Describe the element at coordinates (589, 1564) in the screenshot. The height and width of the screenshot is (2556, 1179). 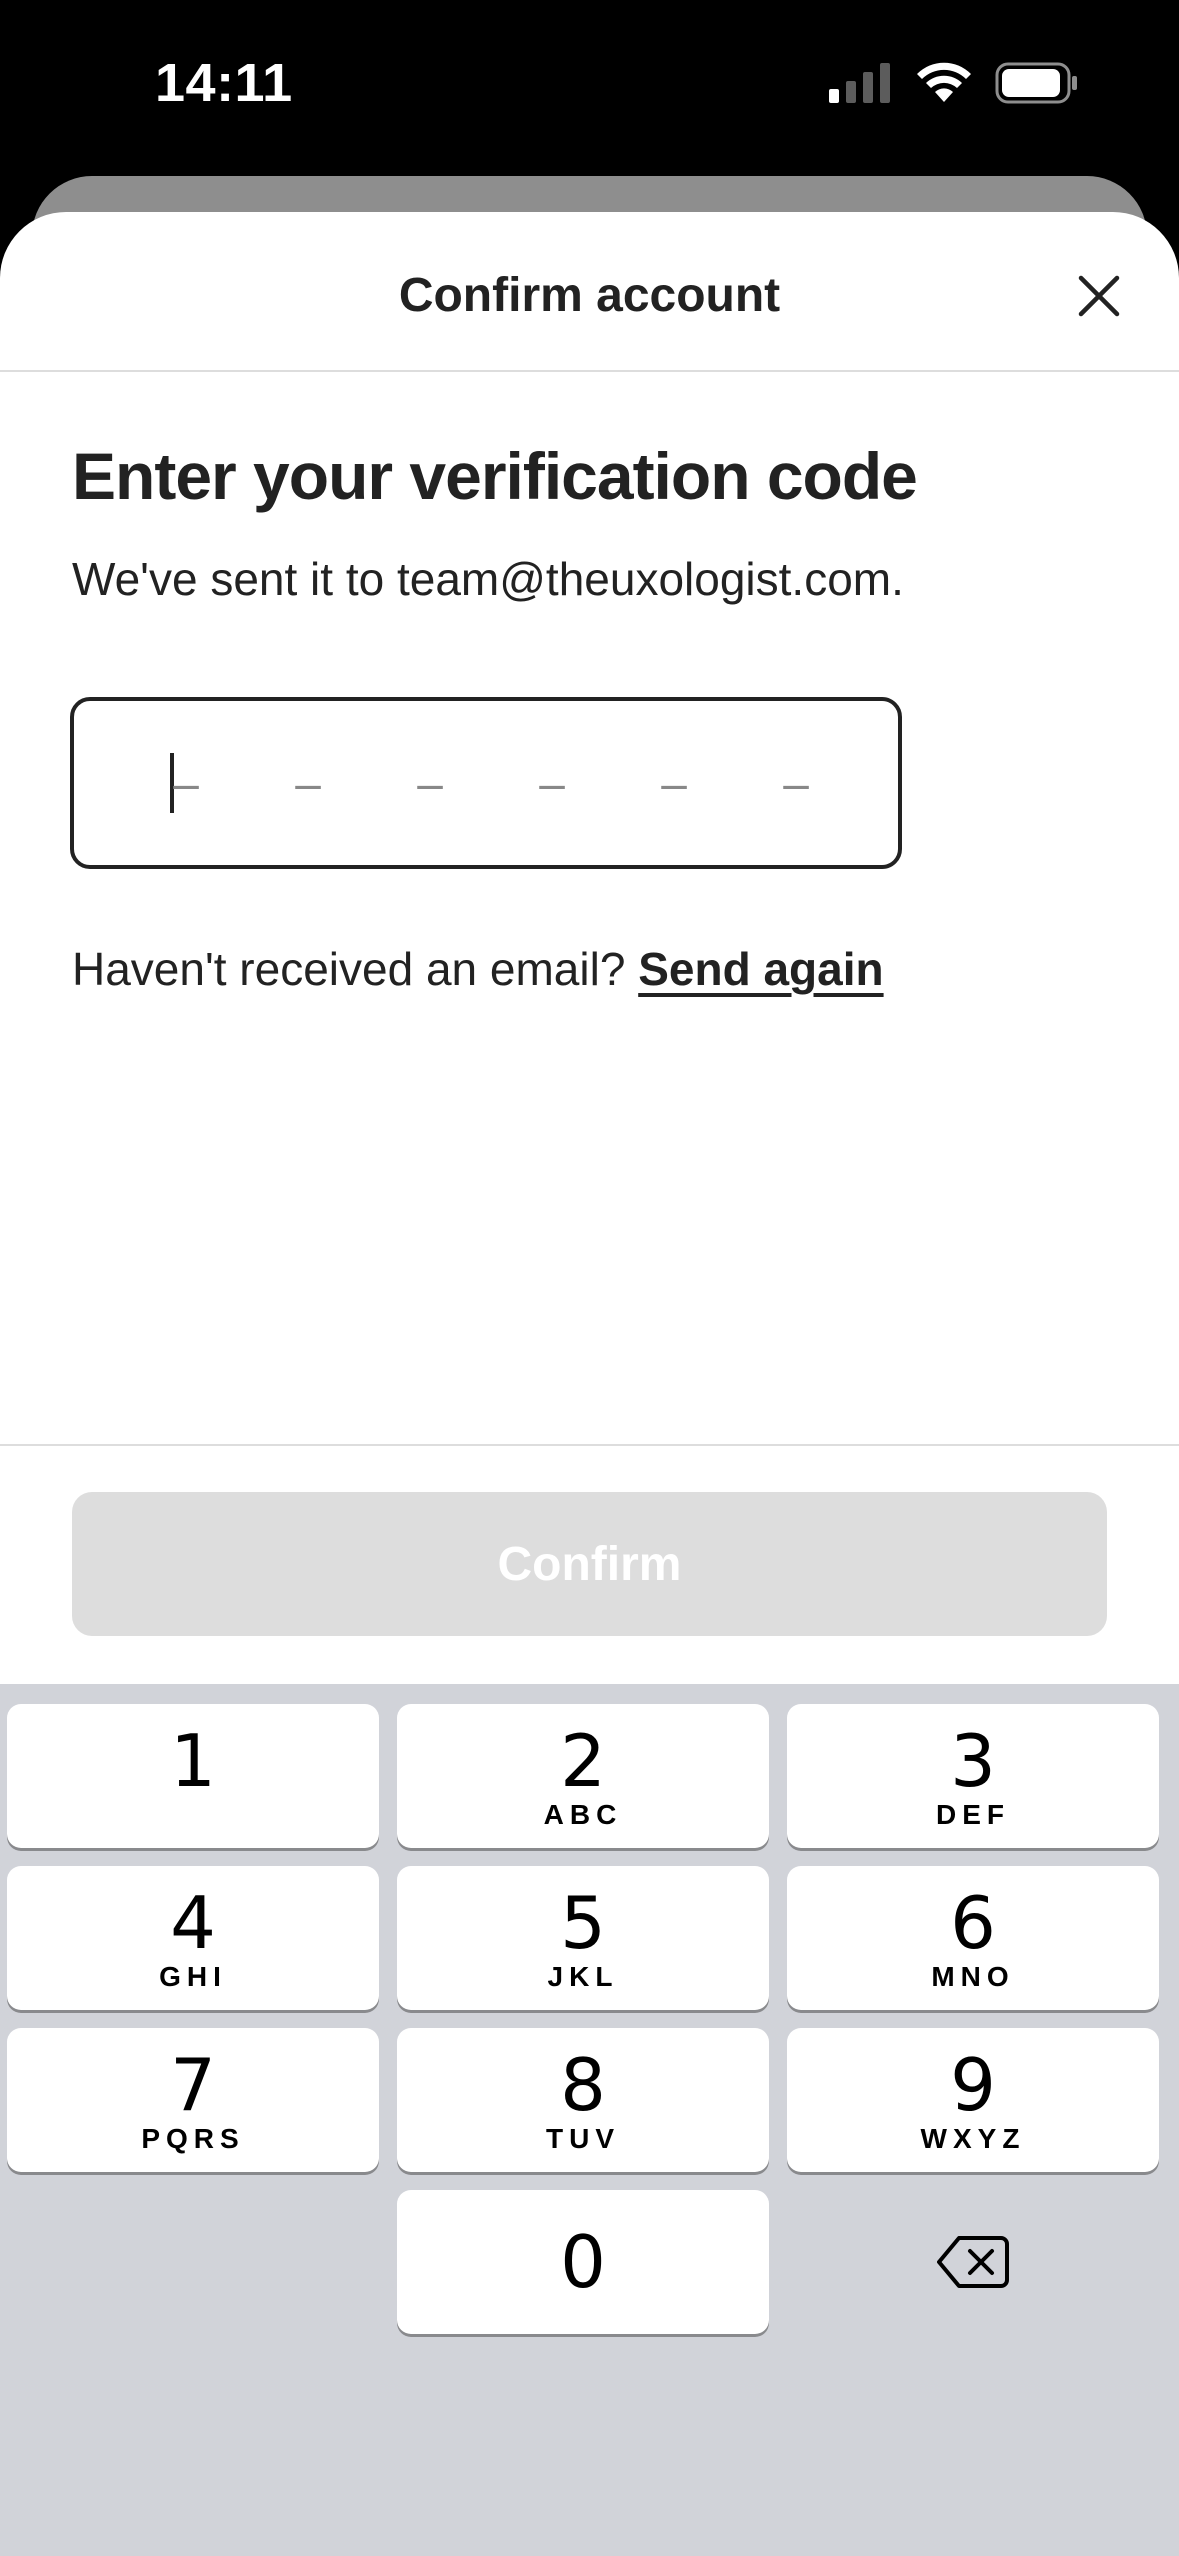
I see `confirm-button: Confirm` at that location.